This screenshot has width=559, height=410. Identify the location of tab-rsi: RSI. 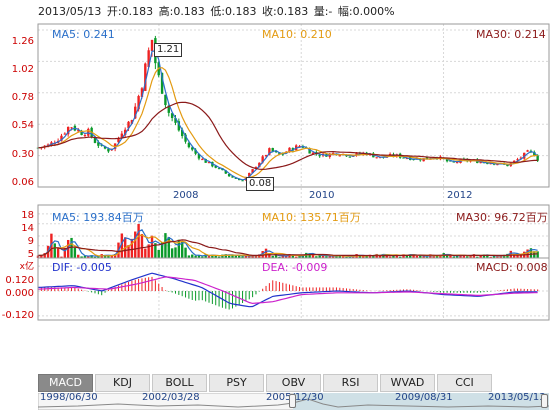
(350, 383).